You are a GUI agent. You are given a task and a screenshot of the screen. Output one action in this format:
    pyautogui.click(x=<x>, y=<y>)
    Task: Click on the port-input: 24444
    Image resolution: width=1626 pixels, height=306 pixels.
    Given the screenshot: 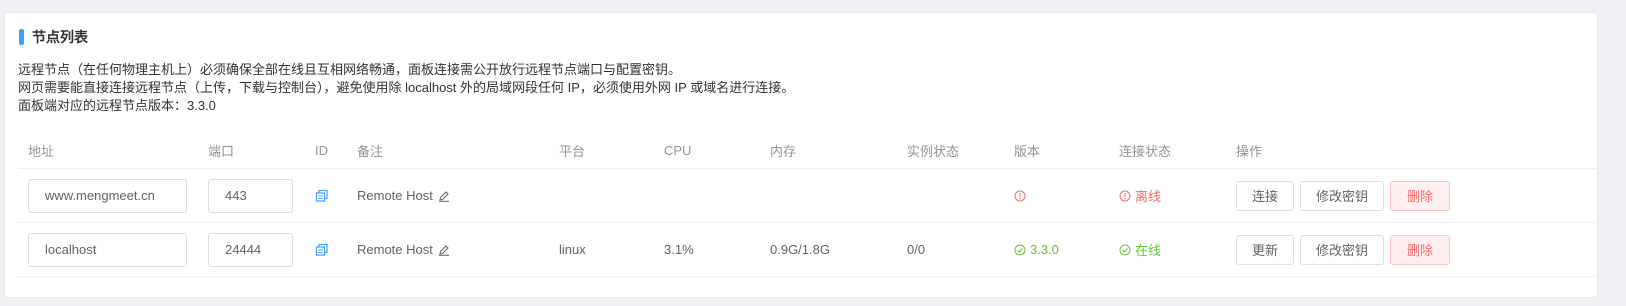 What is the action you would take?
    pyautogui.click(x=250, y=249)
    